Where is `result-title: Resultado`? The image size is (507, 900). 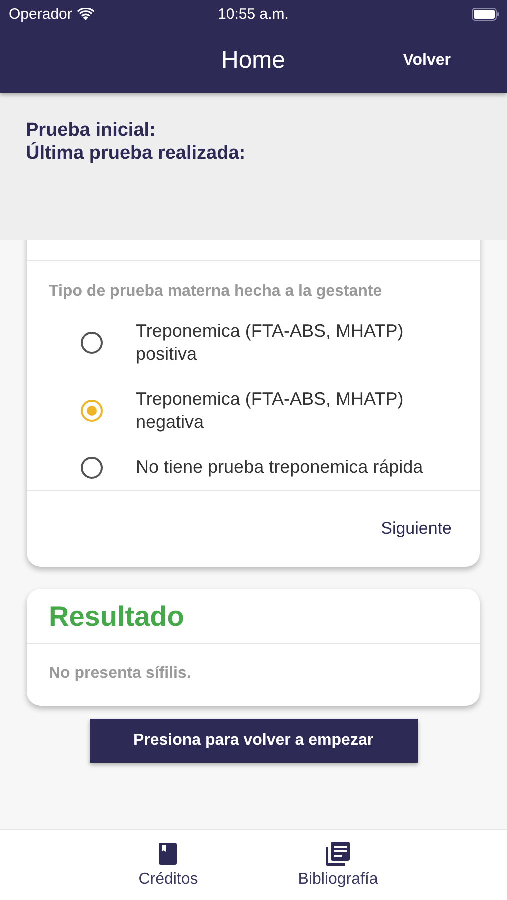 result-title: Resultado is located at coordinates (117, 617).